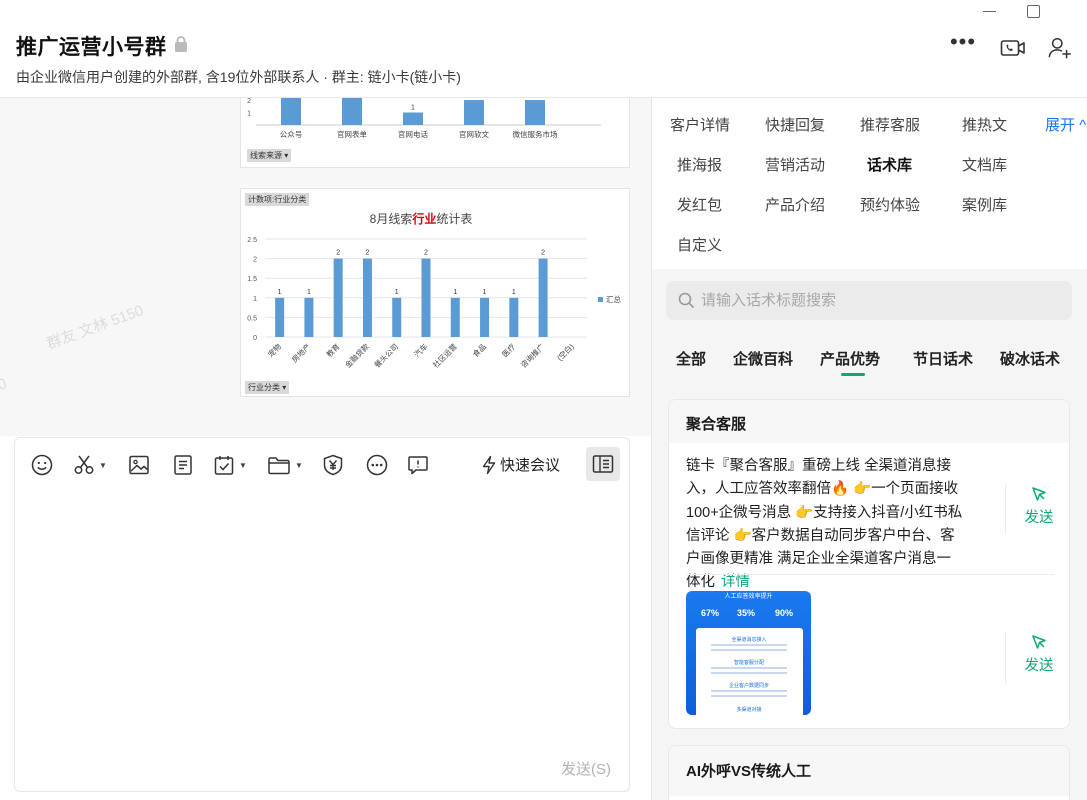 This screenshot has width=1087, height=800. What do you see at coordinates (869, 772) in the screenshot?
I see `script-card: AI外呼VS传统人工` at bounding box center [869, 772].